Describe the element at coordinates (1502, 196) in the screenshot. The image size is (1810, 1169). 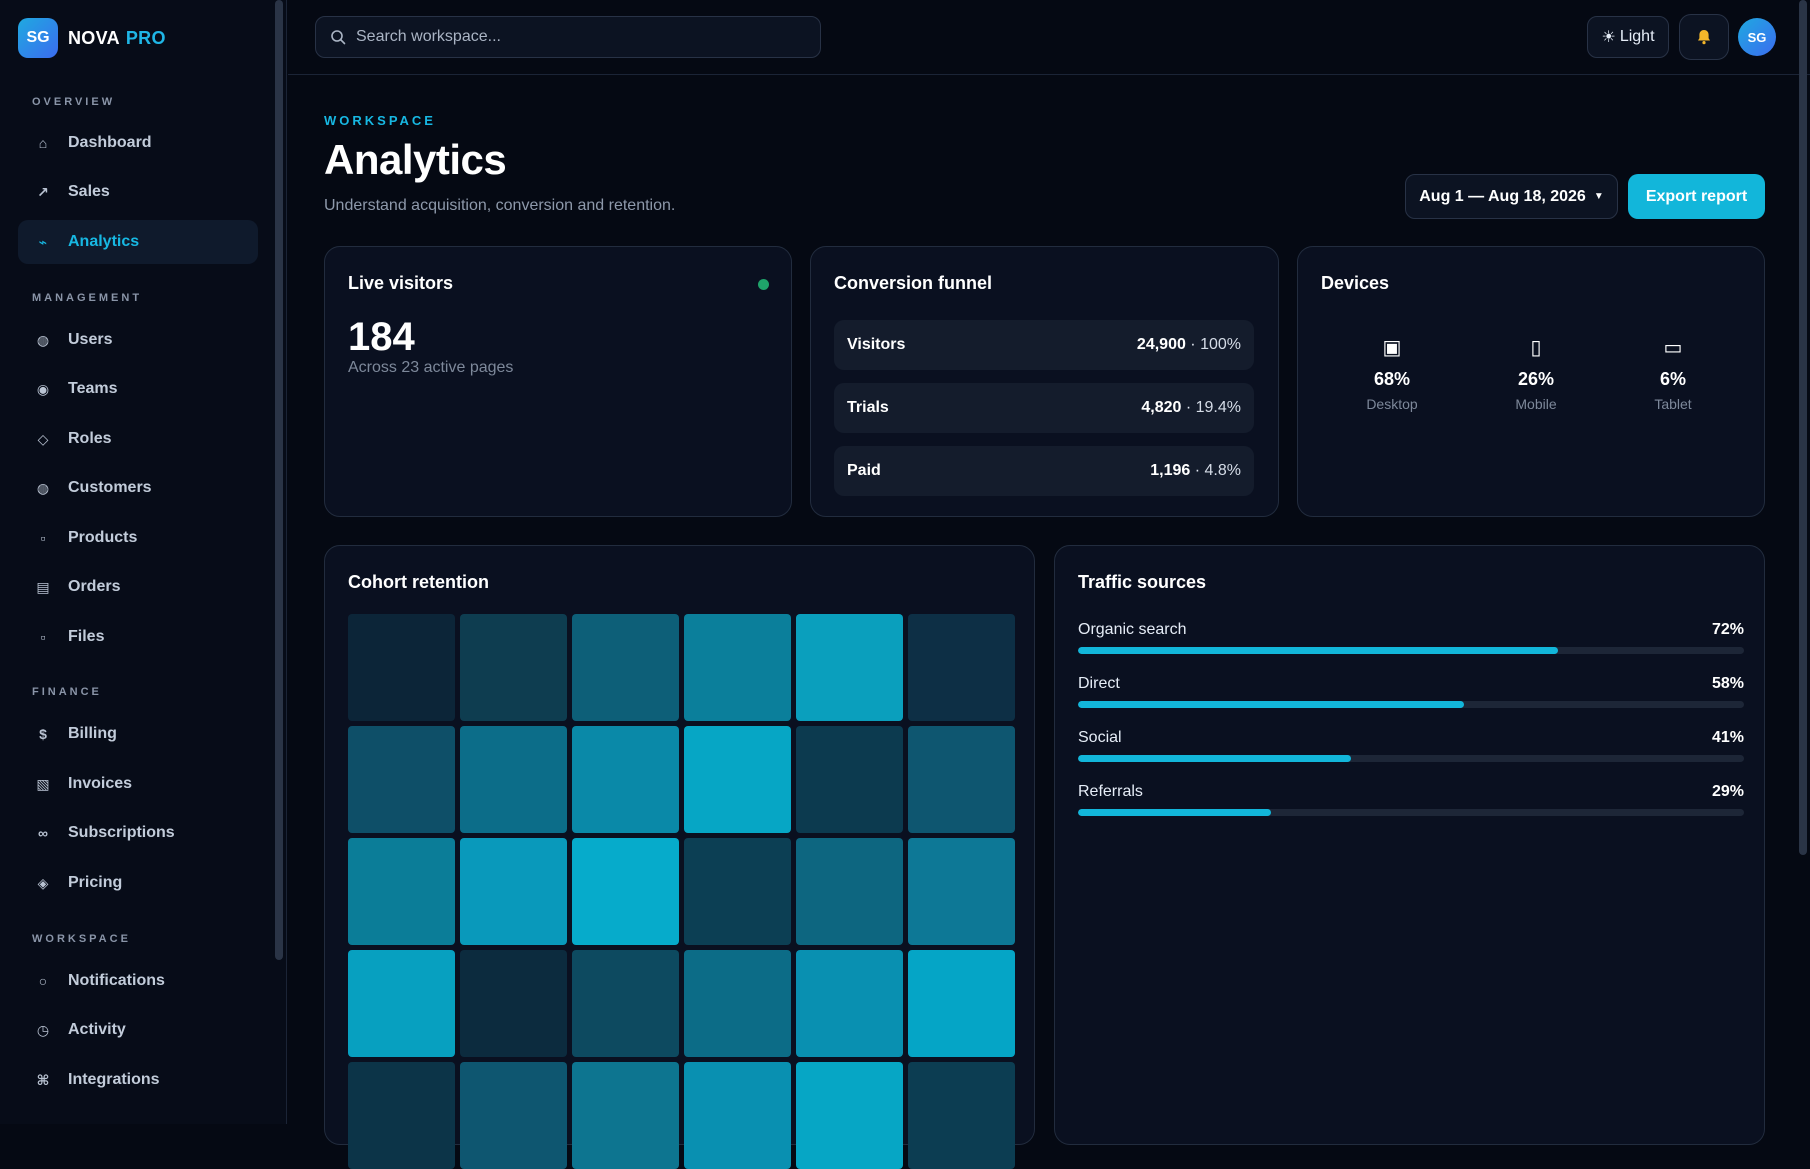
I see `date-range-label: Aug 1 — Aug 18, 2026` at that location.